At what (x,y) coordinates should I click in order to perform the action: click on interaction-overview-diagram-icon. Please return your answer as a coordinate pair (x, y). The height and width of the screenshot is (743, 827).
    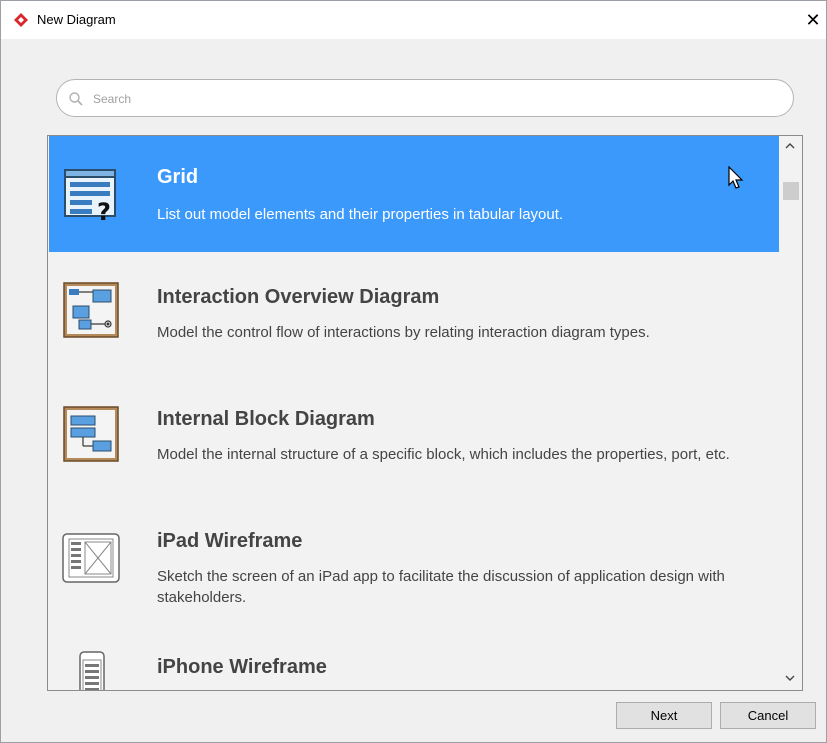
    Looking at the image, I should click on (91, 310).